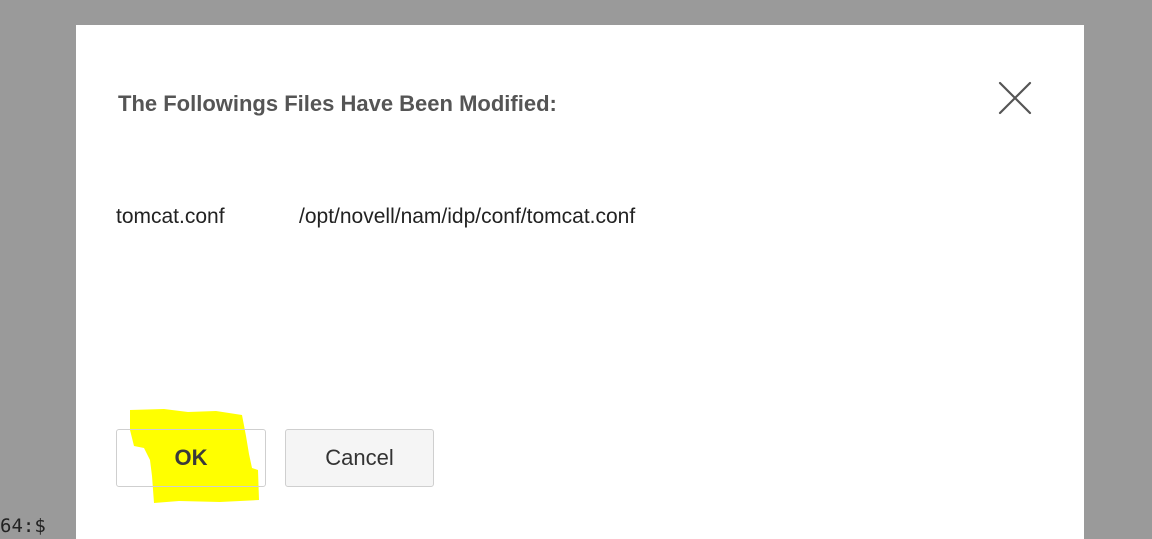 This screenshot has height=539, width=1152. I want to click on cancel-button: Cancel, so click(359, 458).